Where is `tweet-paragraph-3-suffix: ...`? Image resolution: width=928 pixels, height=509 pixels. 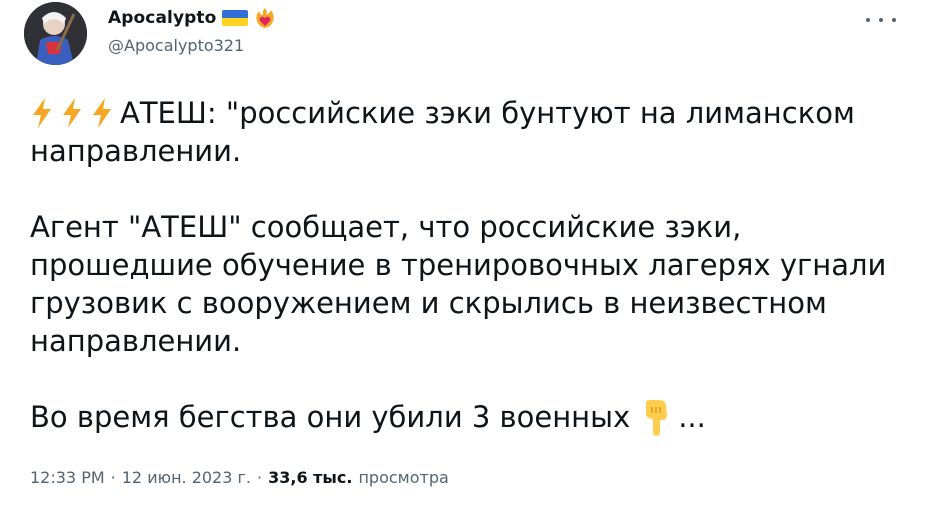 tweet-paragraph-3-suffix: ... is located at coordinates (692, 417).